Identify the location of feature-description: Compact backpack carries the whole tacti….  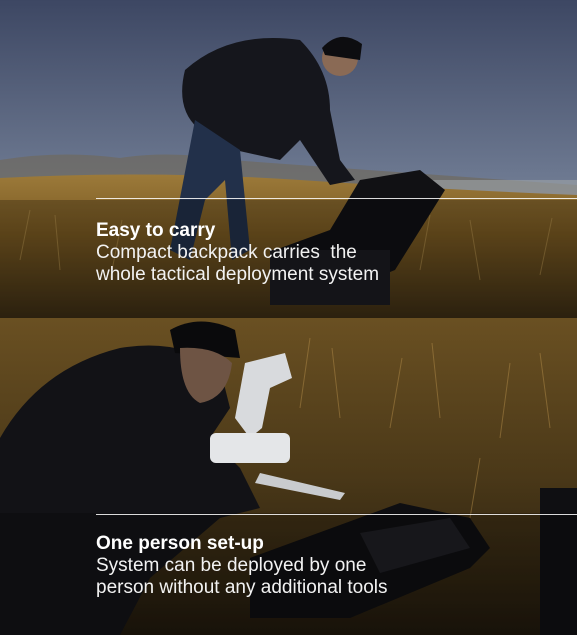
(238, 263).